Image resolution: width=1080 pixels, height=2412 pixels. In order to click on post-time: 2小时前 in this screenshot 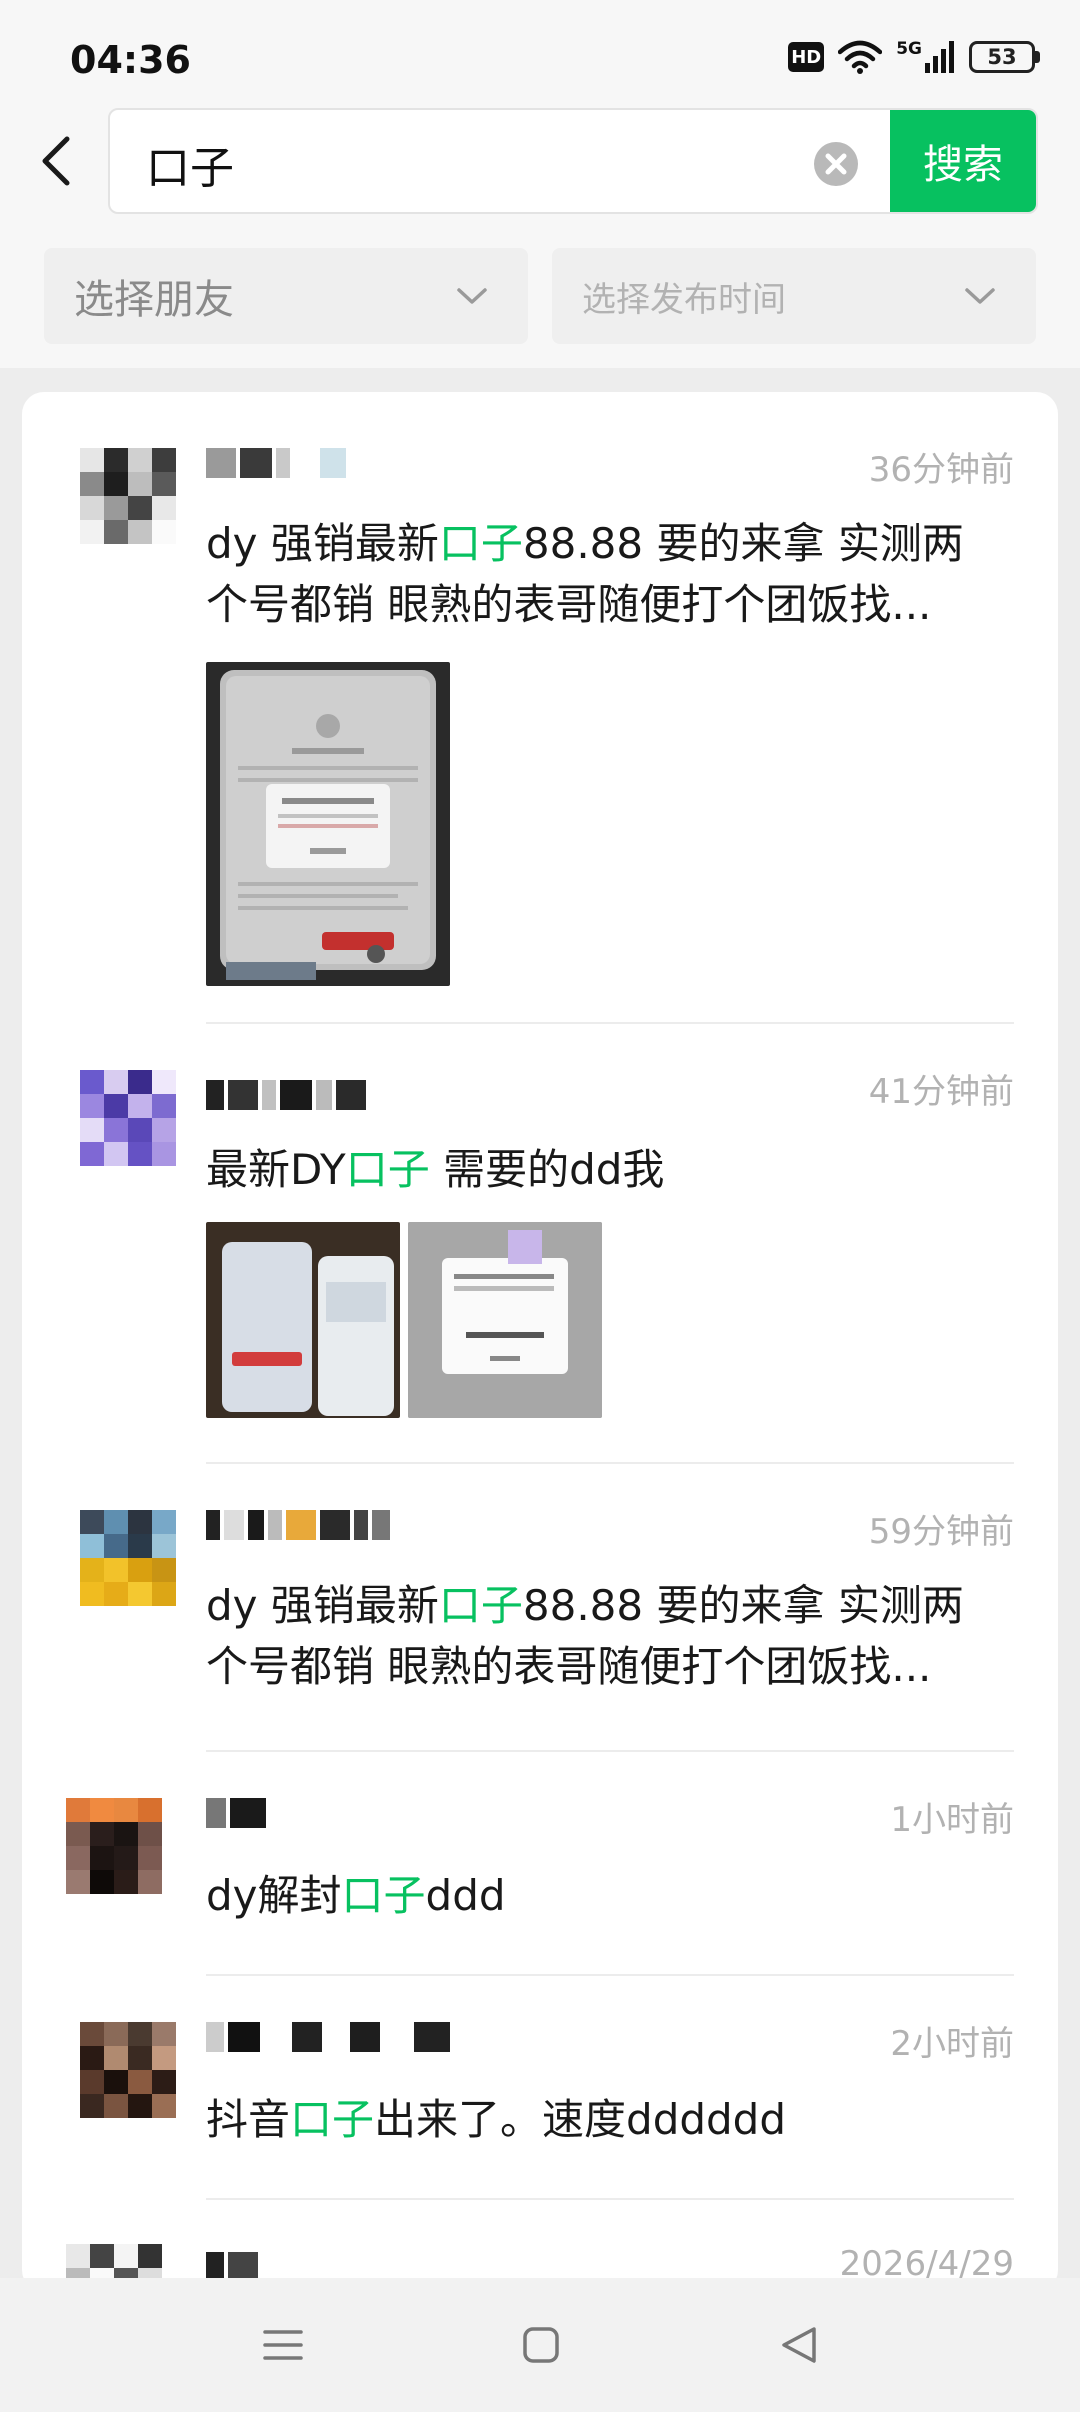, I will do `click(952, 2044)`.